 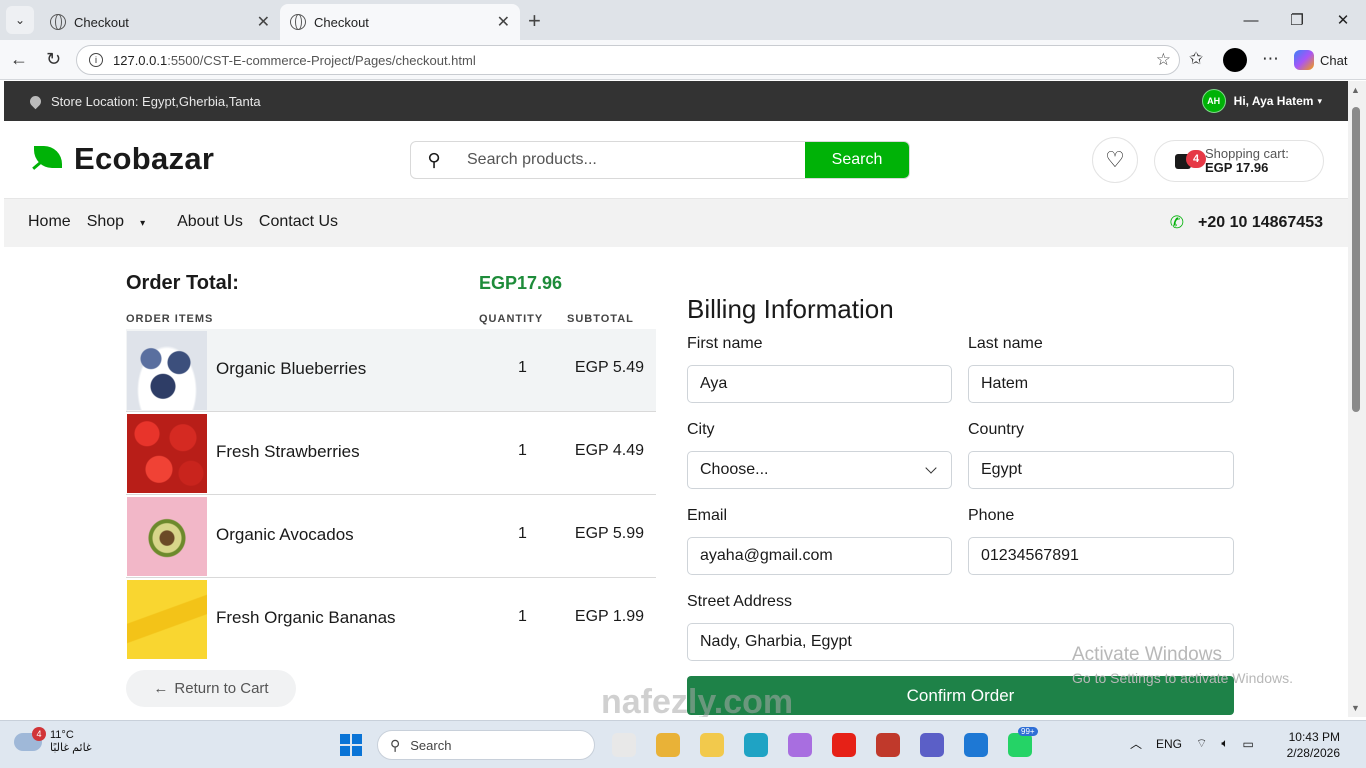 I want to click on more-menu-icon: ⋯, so click(x=1270, y=59).